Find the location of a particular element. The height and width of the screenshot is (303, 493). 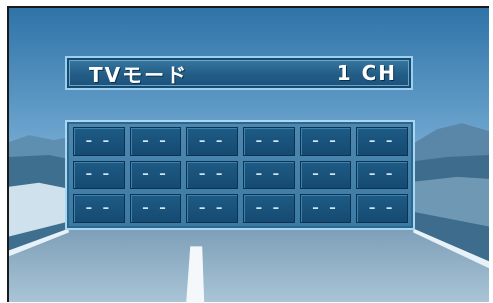

tv-mode-bar: TVモード 1 CH is located at coordinates (239, 73).